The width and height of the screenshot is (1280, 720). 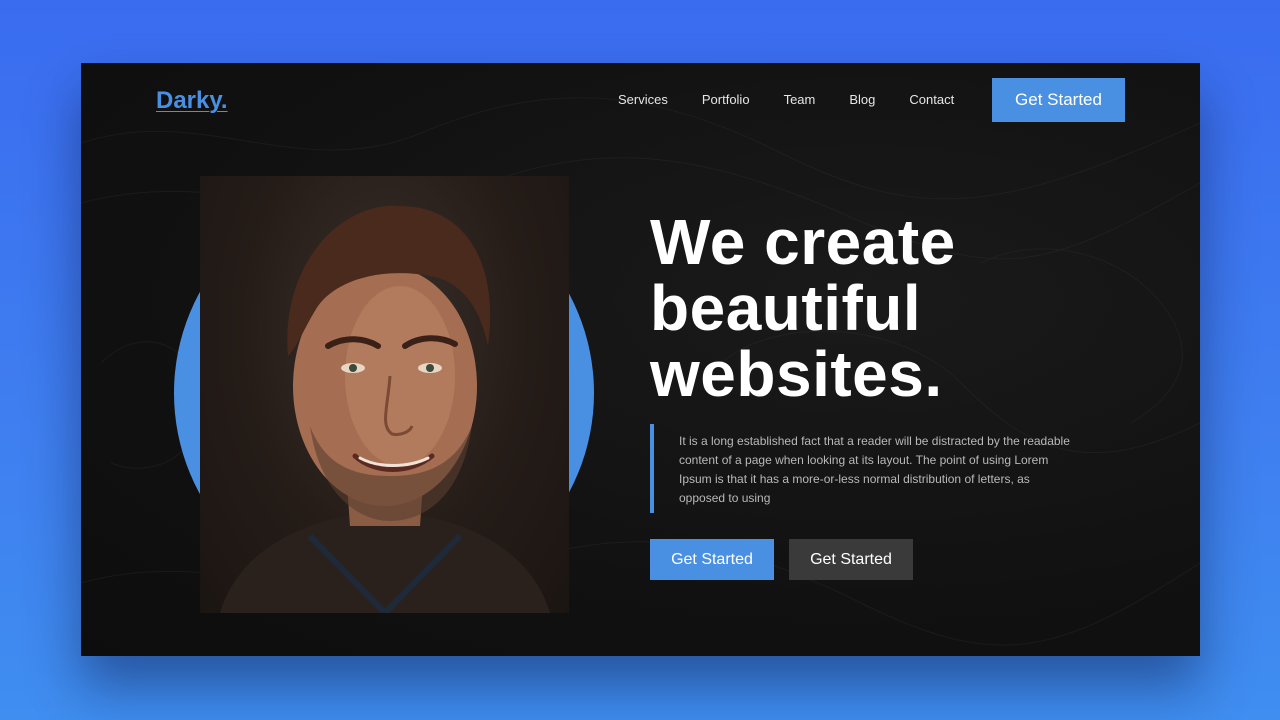 What do you see at coordinates (803, 242) in the screenshot?
I see `hero-title-line-1: We create` at bounding box center [803, 242].